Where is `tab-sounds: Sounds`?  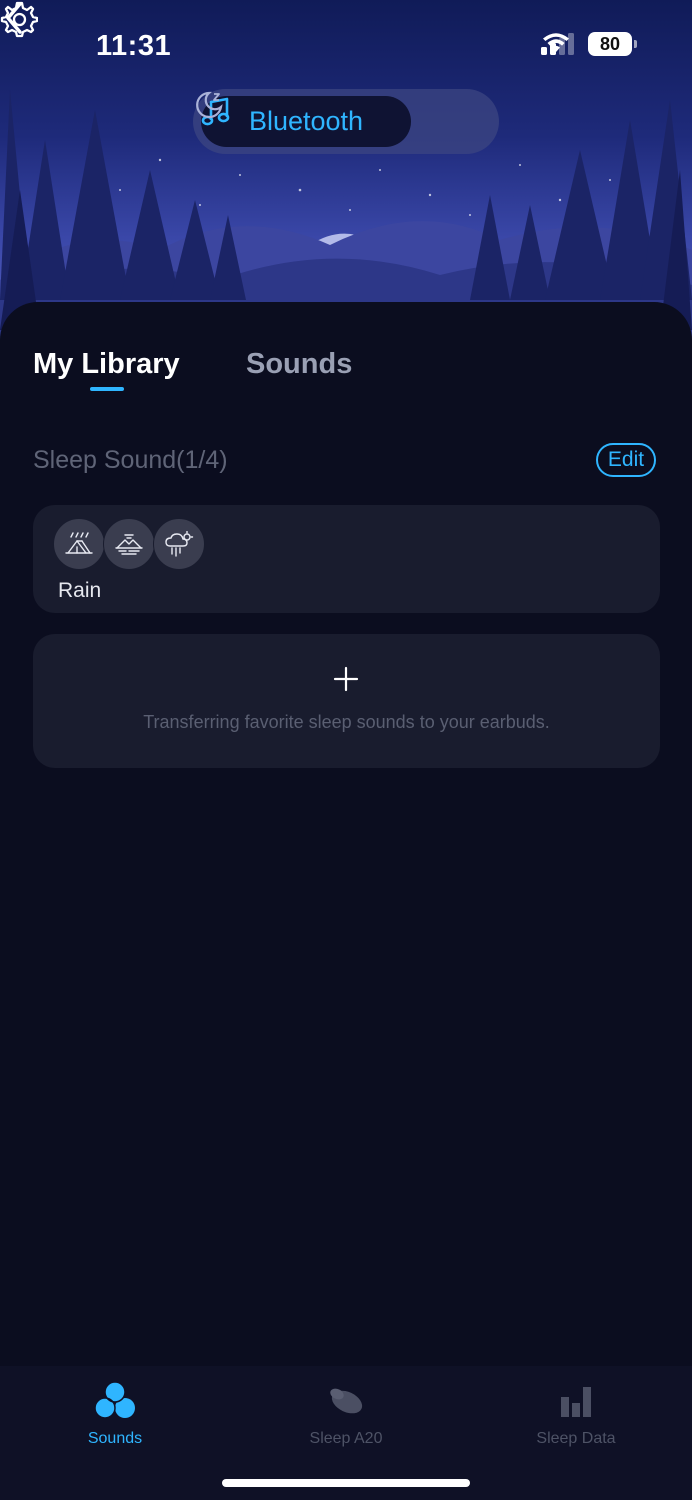
tab-sounds: Sounds is located at coordinates (299, 364).